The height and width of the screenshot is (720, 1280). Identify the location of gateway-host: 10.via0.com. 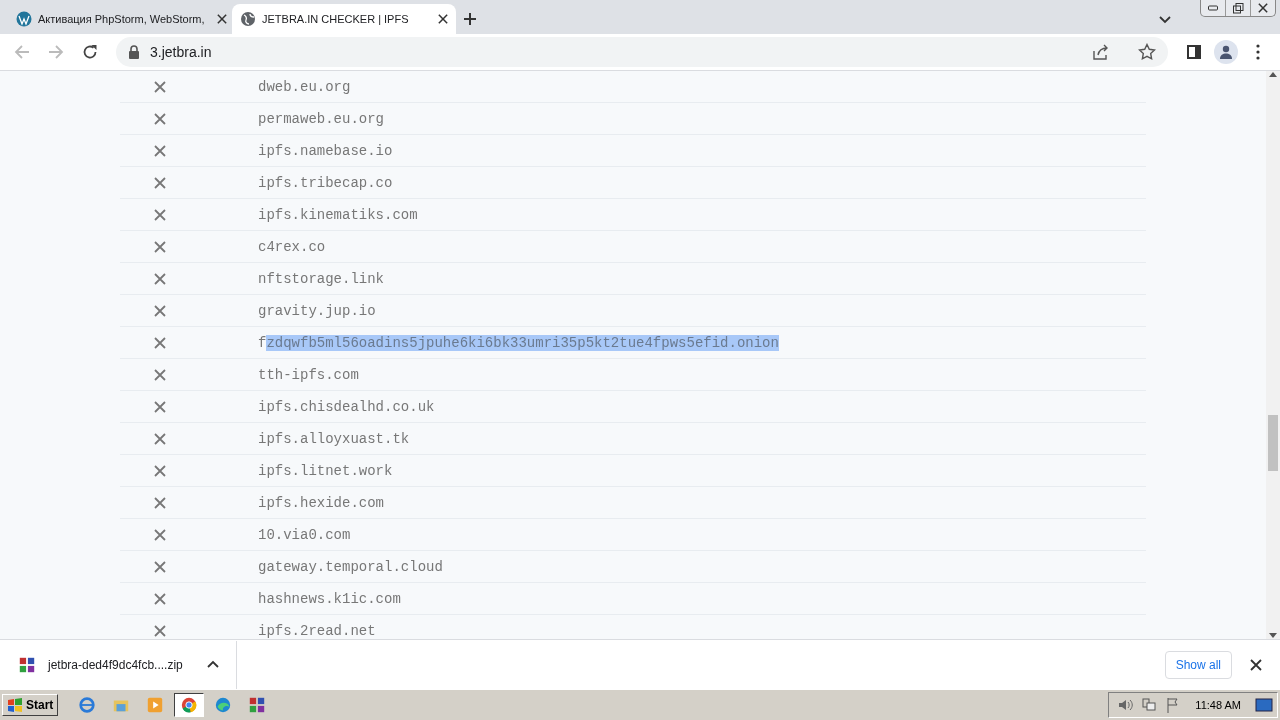
(304, 534).